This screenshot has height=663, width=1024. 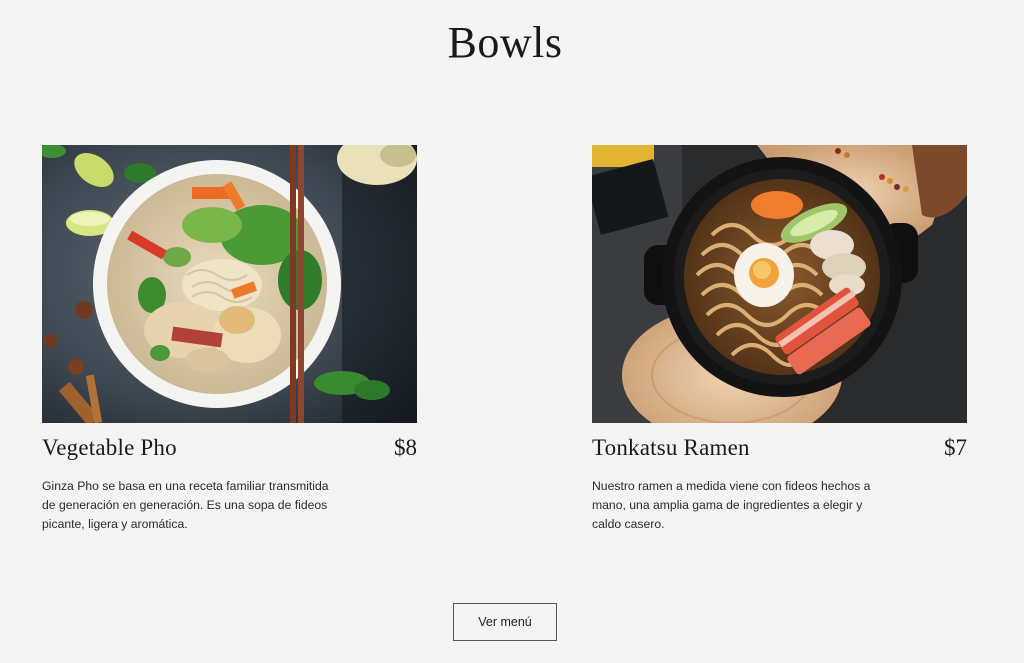 I want to click on dish-header: Vegetable Pho $8, so click(x=229, y=452).